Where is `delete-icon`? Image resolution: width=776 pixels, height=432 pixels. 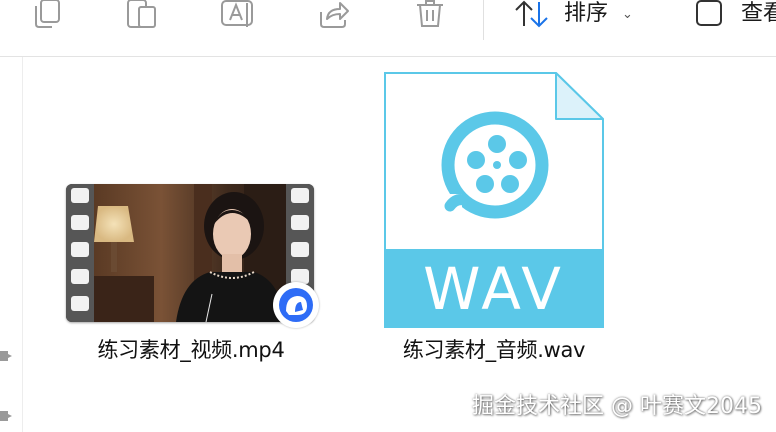
delete-icon is located at coordinates (430, 13).